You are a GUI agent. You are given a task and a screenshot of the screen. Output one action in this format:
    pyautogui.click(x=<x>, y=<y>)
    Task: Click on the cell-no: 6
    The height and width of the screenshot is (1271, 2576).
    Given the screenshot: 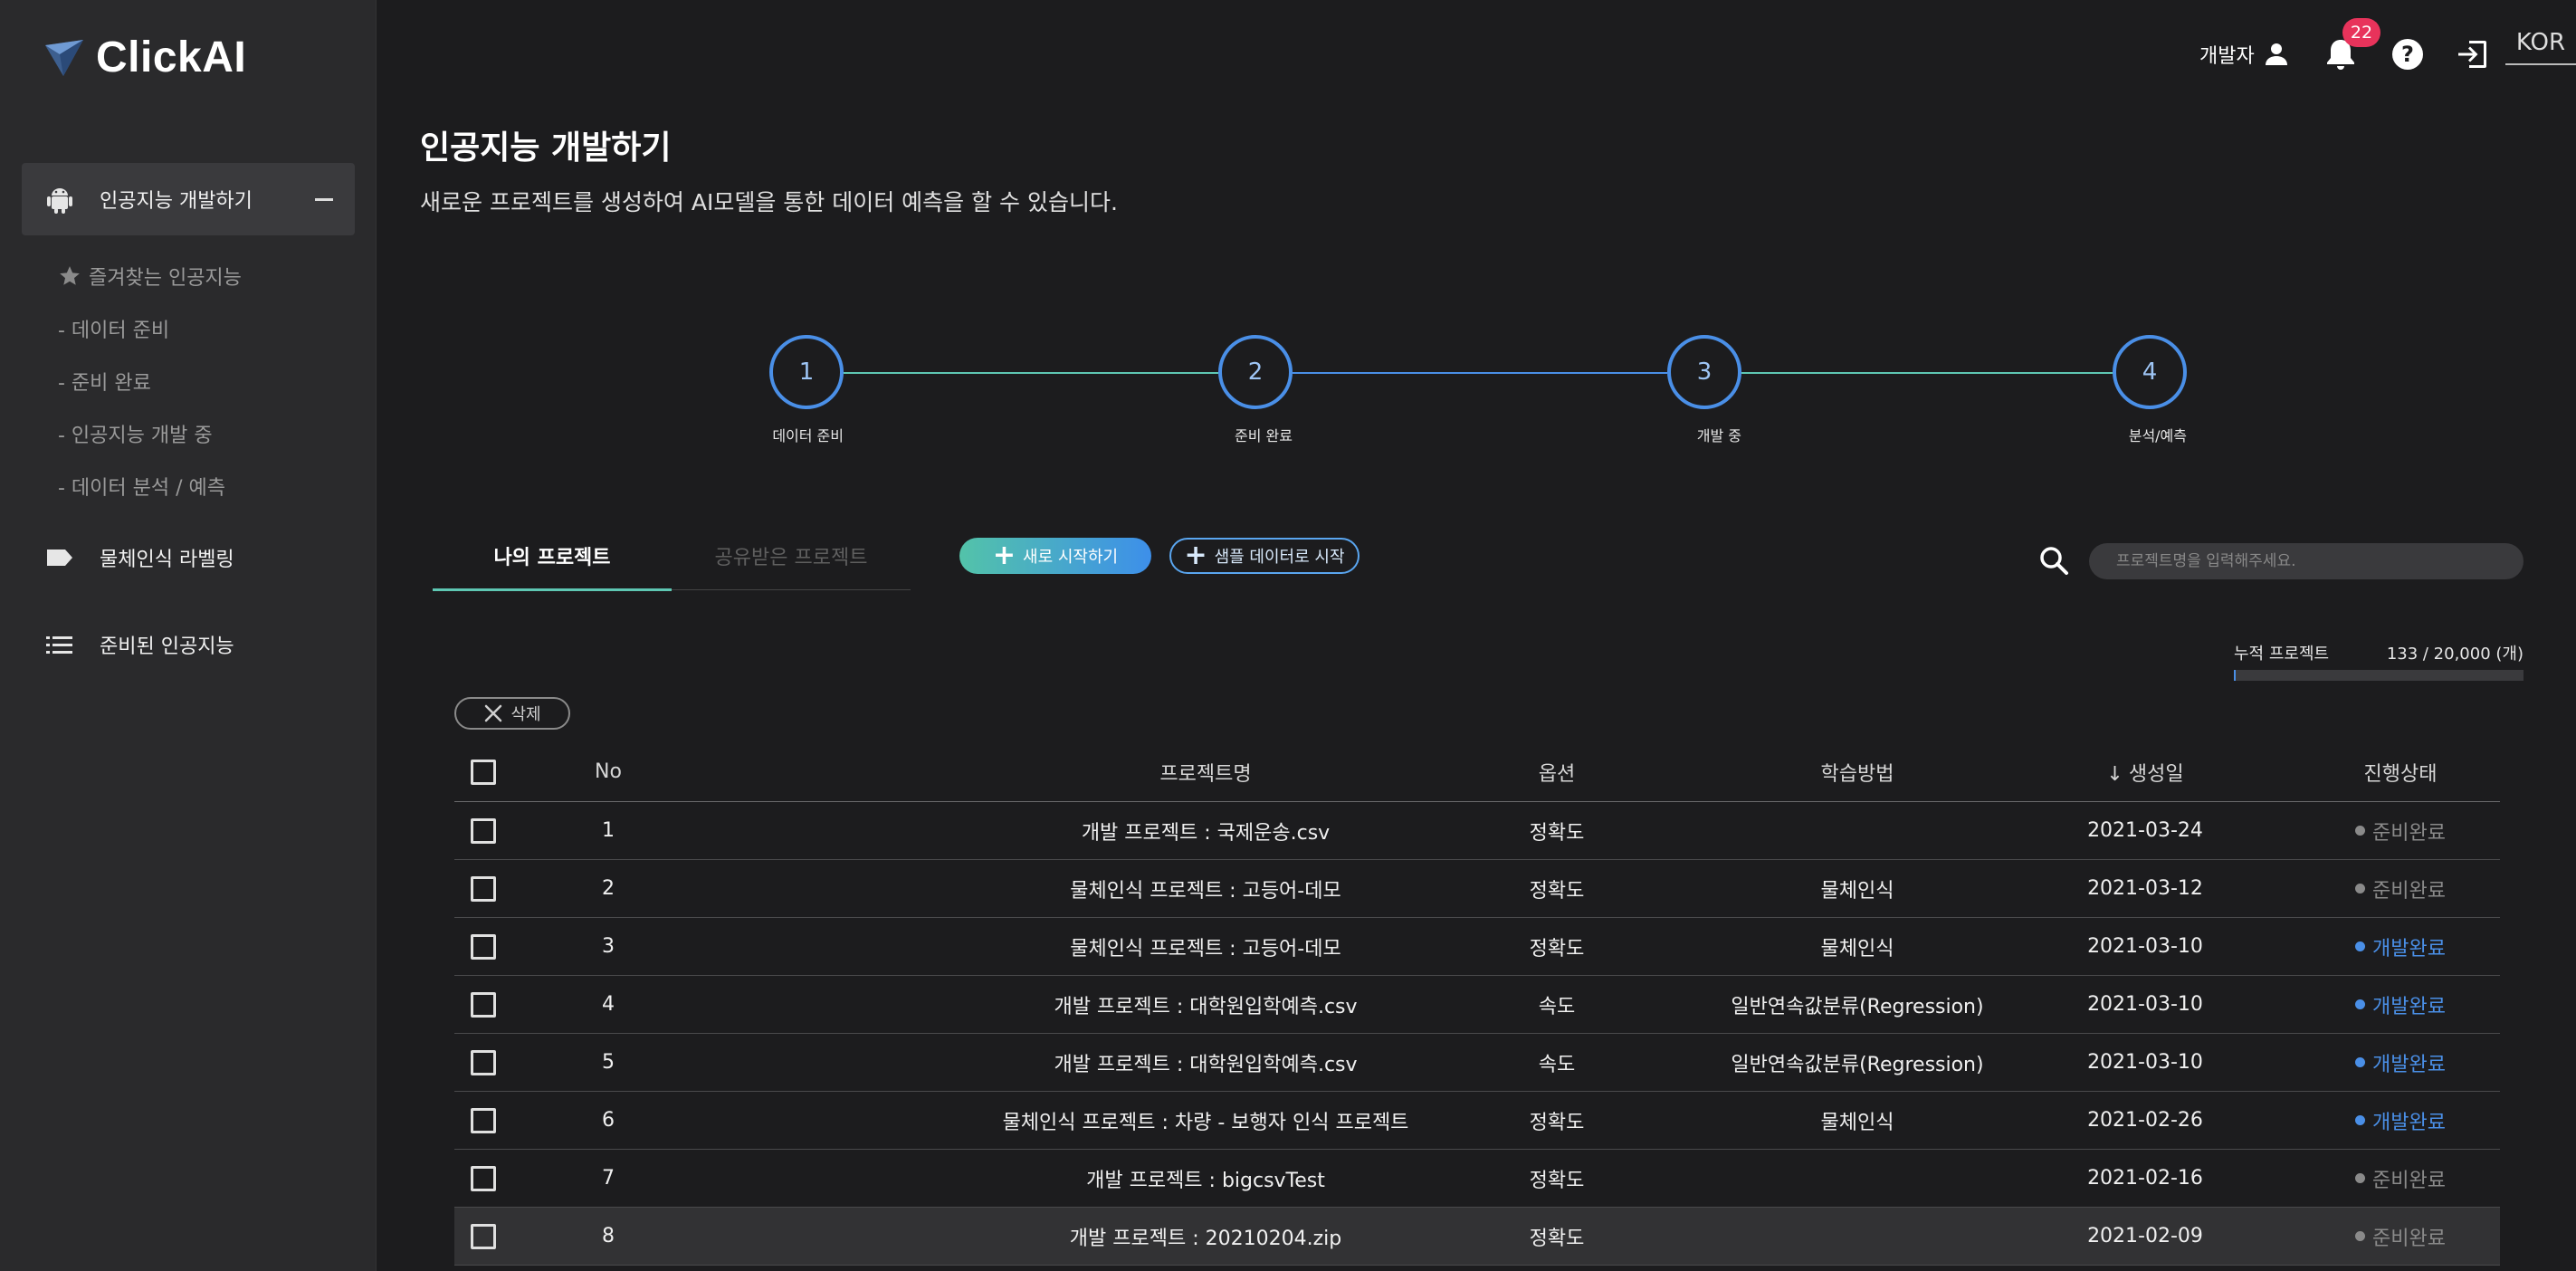 What is the action you would take?
    pyautogui.click(x=608, y=1120)
    